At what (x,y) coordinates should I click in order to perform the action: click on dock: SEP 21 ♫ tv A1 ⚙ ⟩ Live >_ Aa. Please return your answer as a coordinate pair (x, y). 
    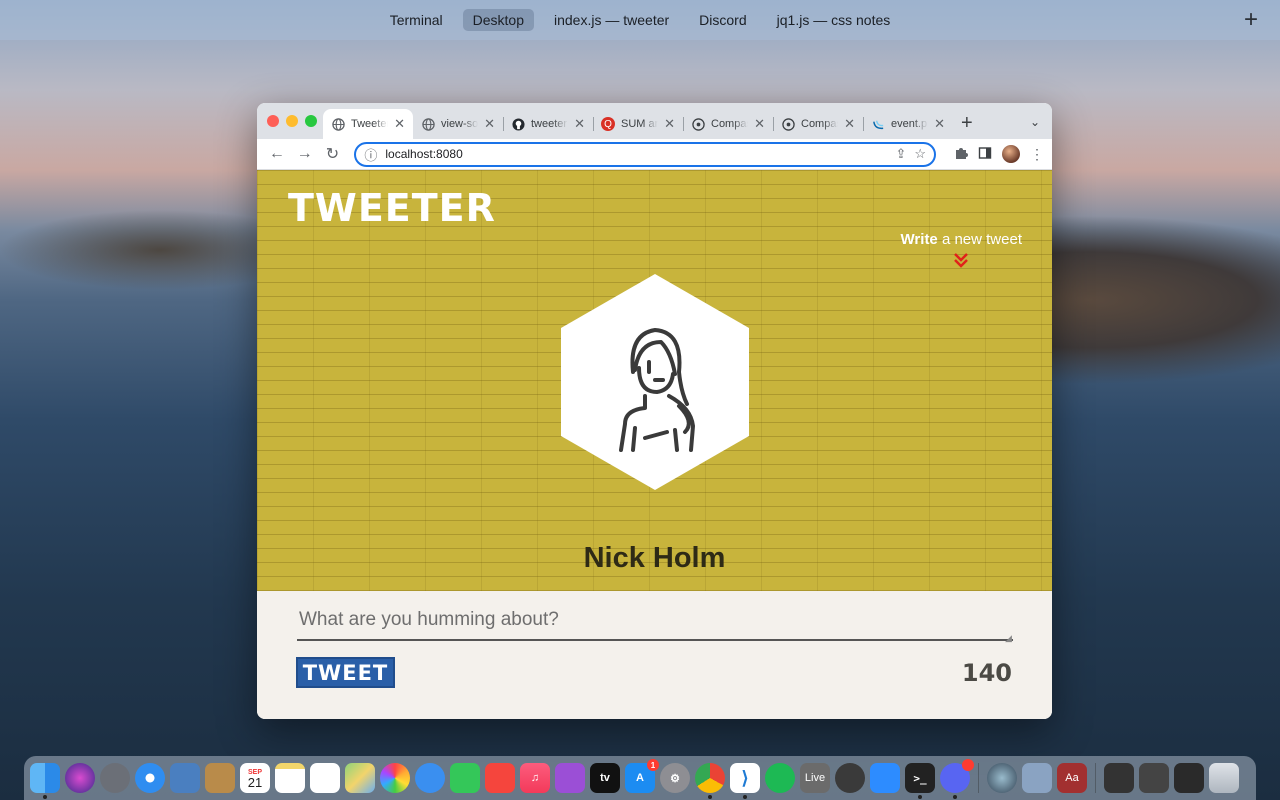
    Looking at the image, I should click on (640, 778).